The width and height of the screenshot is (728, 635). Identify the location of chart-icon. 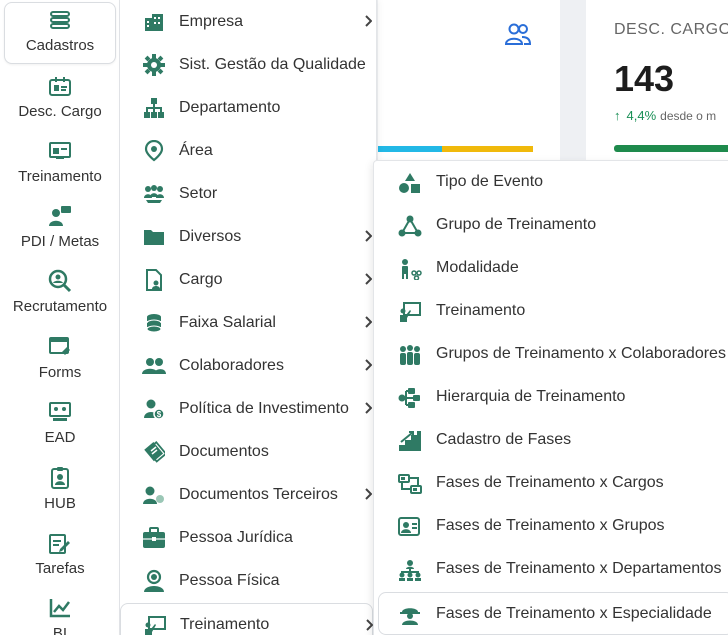
(60, 608).